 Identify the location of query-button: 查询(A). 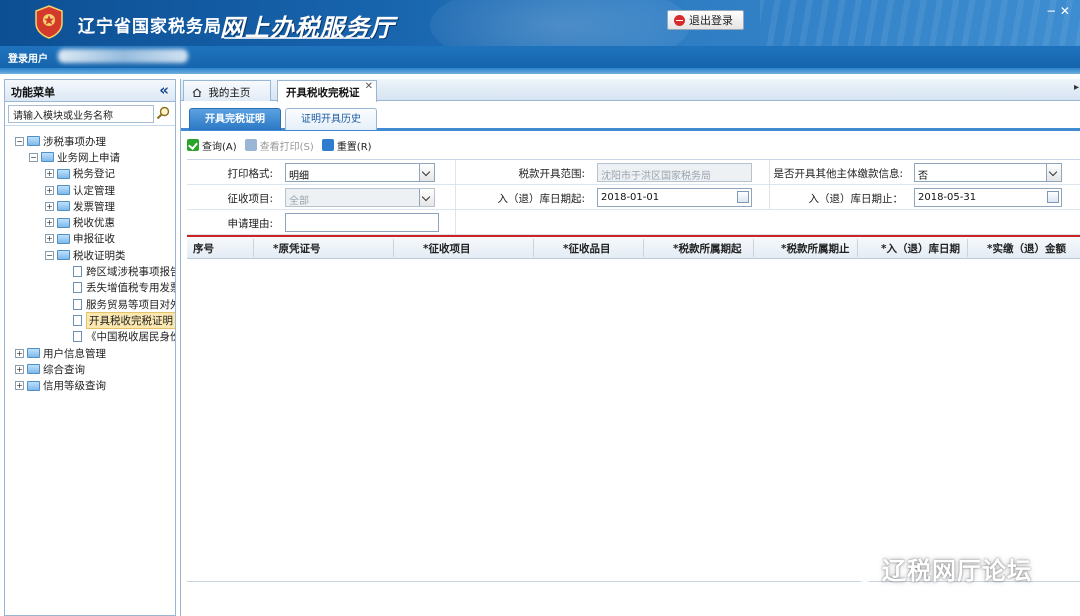
(212, 145).